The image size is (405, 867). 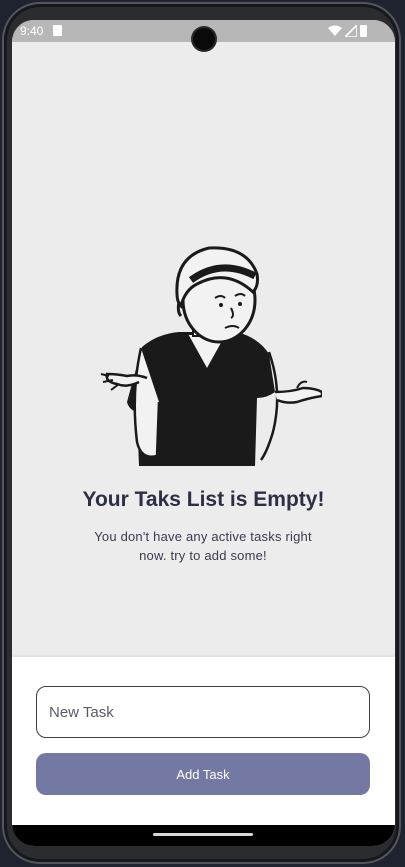 I want to click on navigation-bar, so click(x=203, y=835).